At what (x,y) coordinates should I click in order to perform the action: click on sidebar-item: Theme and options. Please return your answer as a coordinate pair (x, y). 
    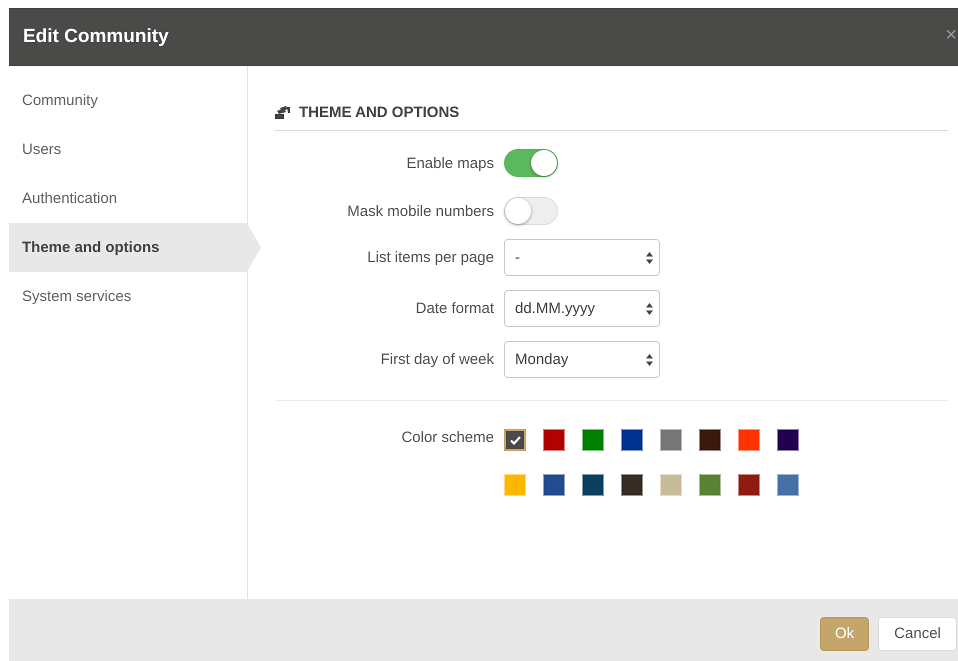
    Looking at the image, I should click on (135, 247).